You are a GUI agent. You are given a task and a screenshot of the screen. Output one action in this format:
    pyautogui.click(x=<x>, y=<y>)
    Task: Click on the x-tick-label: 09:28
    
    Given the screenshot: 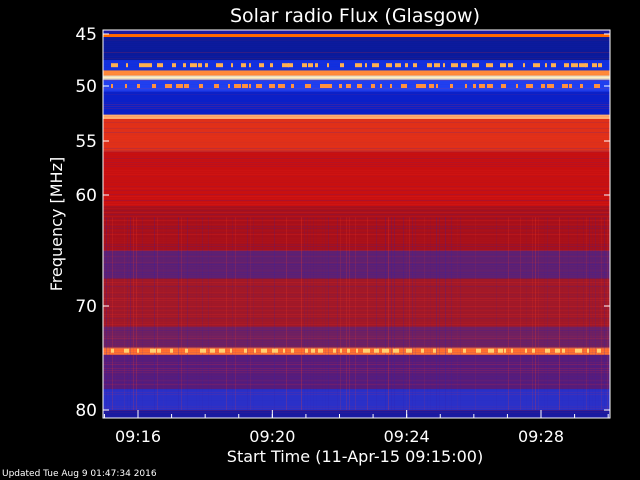 What is the action you would take?
    pyautogui.click(x=541, y=436)
    